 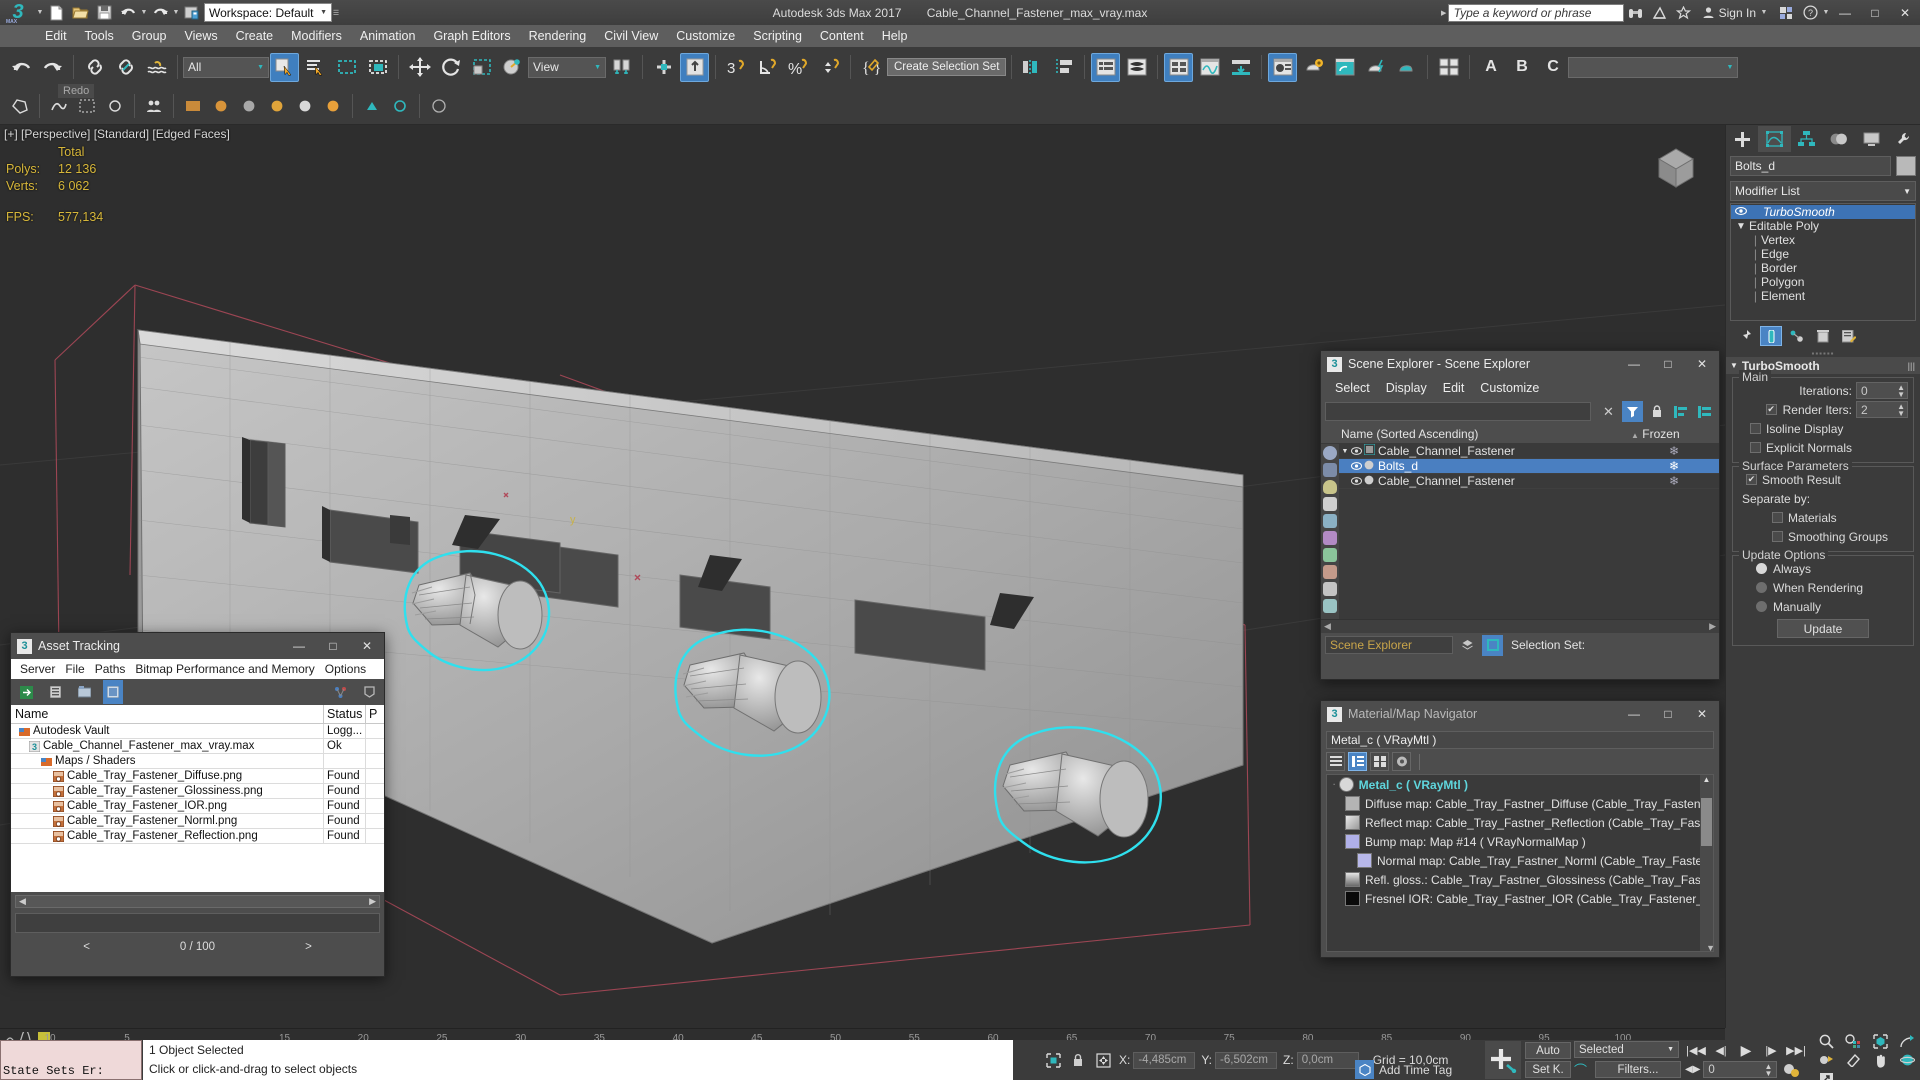 I want to click on time-tag-icon, so click(x=1364, y=1069).